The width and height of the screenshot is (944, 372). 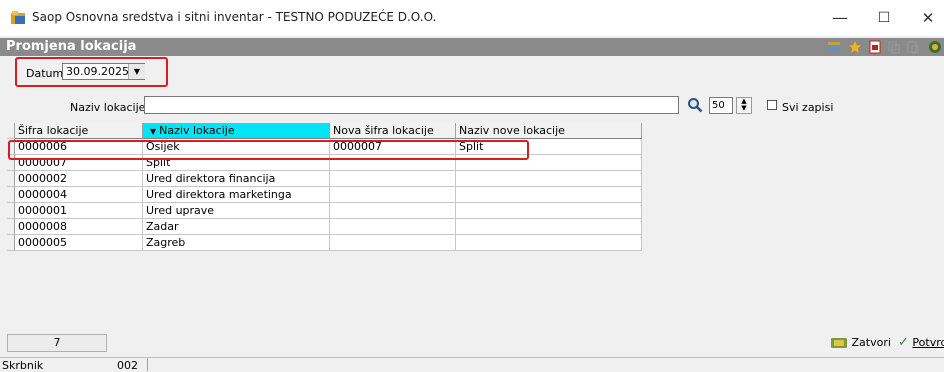 I want to click on confirm-button: ✓ Potvrd, so click(x=921, y=343).